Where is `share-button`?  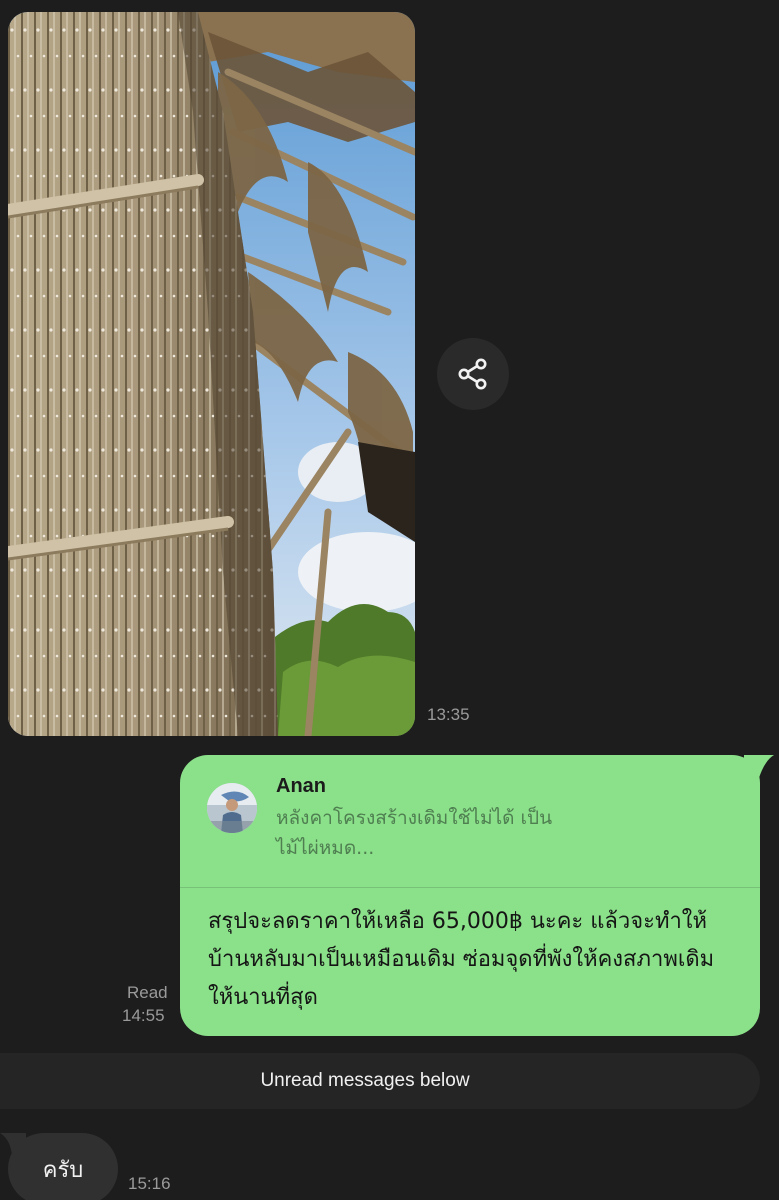
share-button is located at coordinates (473, 374).